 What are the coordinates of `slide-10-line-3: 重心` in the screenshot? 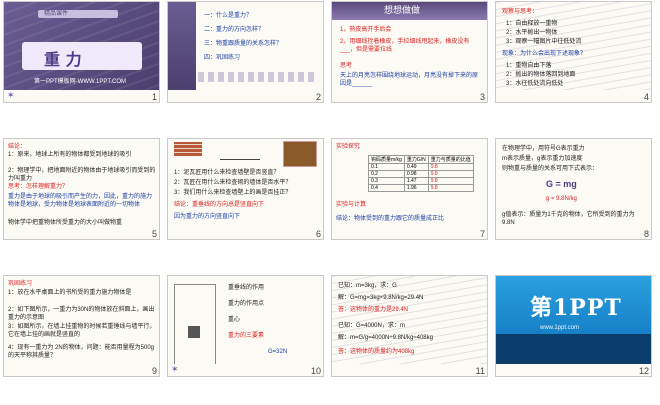 It's located at (234, 320).